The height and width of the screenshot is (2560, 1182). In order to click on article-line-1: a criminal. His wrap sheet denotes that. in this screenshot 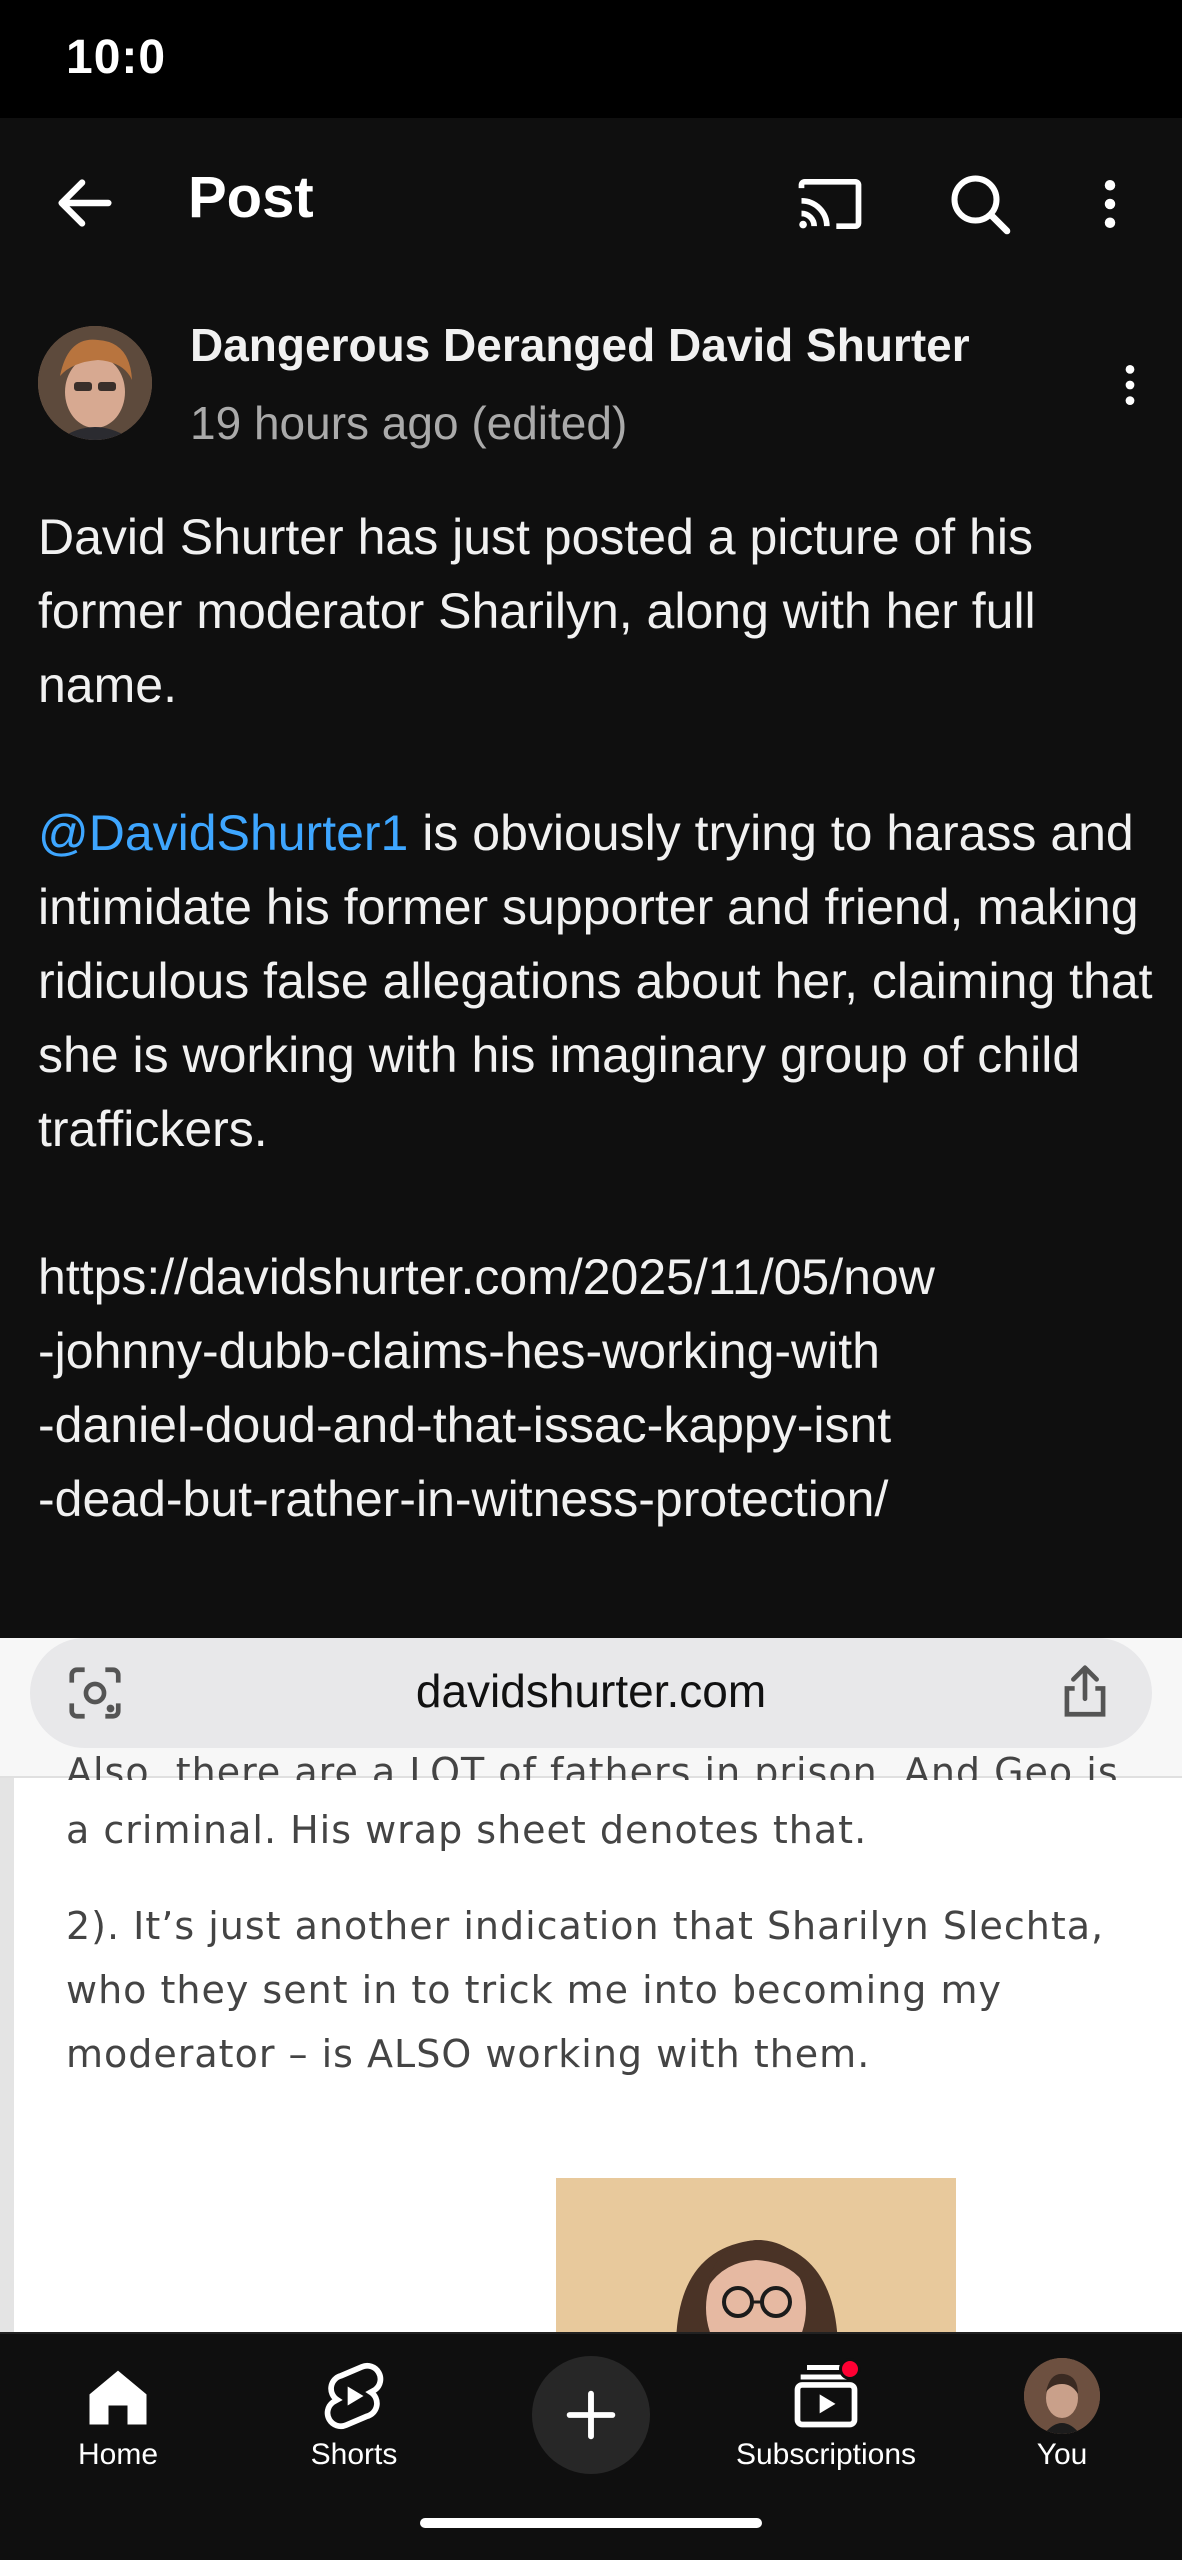, I will do `click(467, 1830)`.